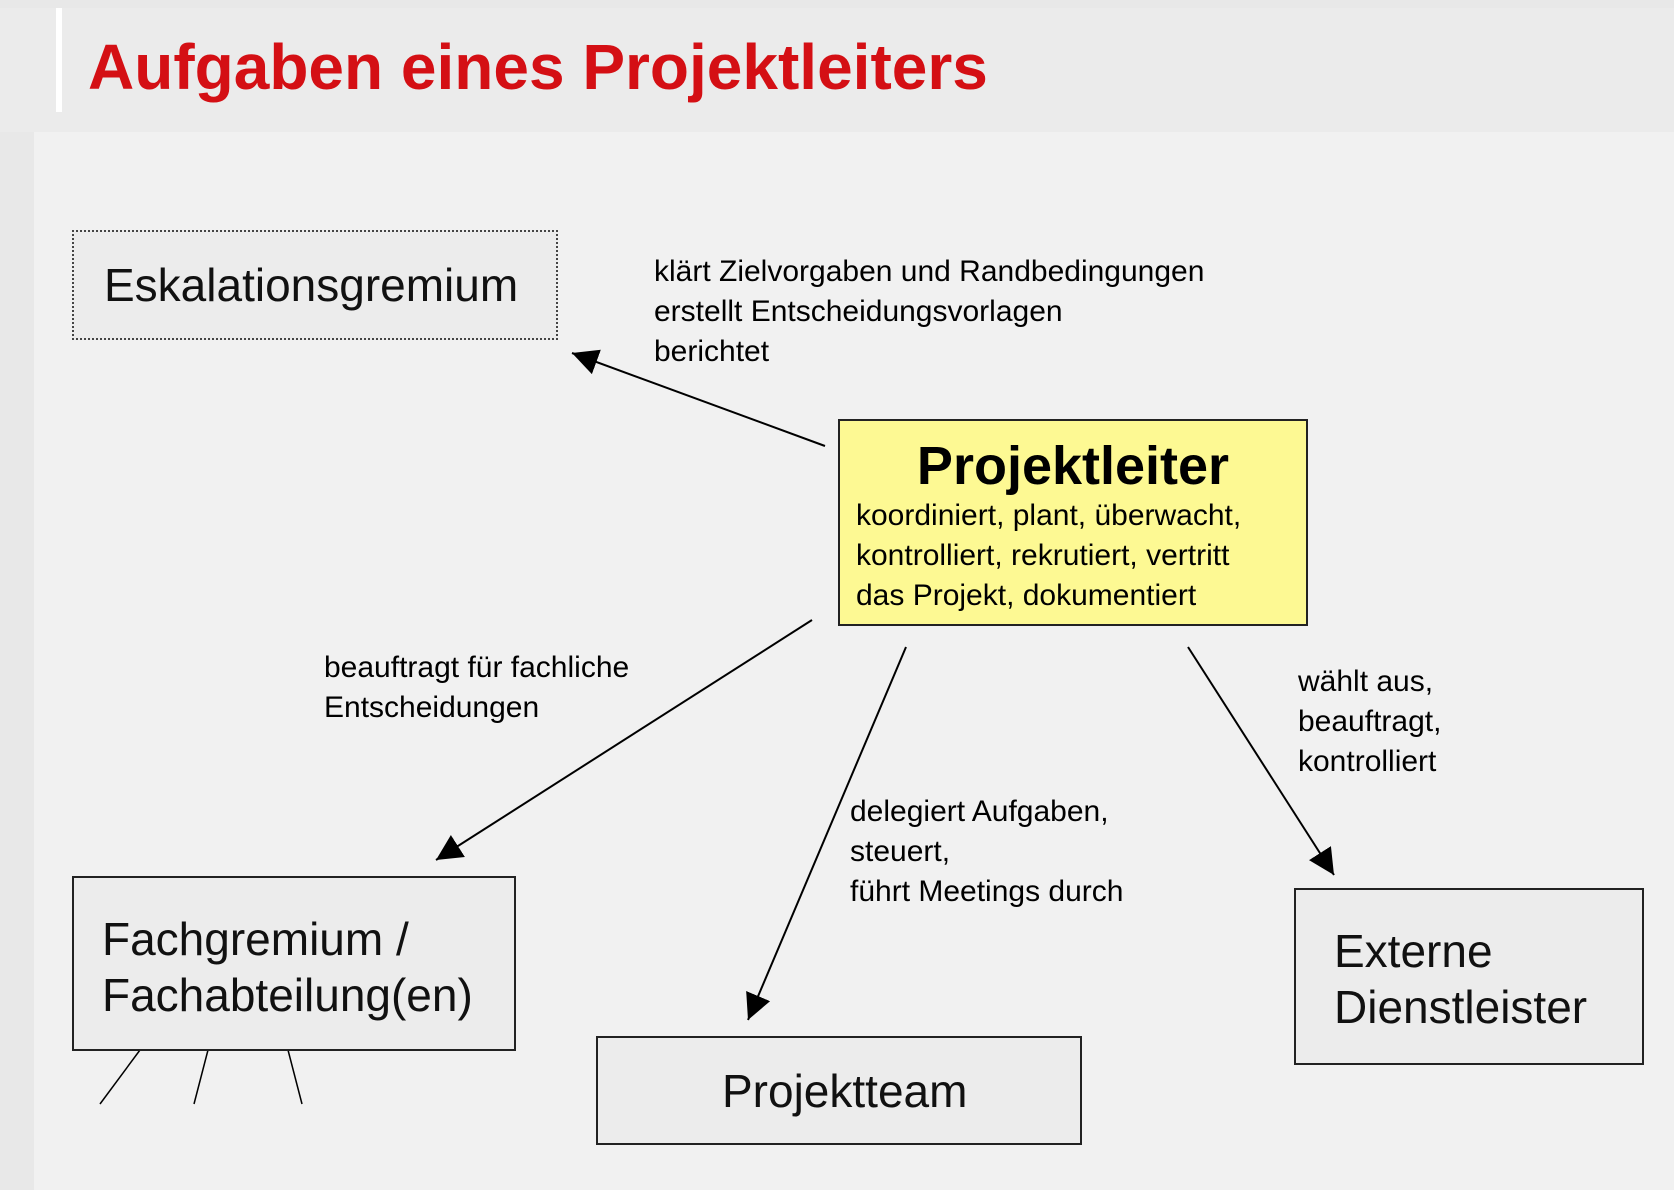 The width and height of the screenshot is (1674, 1190). Describe the element at coordinates (287, 995) in the screenshot. I see `node-fachgremium-line-2: Fachabteilung(en)` at that location.